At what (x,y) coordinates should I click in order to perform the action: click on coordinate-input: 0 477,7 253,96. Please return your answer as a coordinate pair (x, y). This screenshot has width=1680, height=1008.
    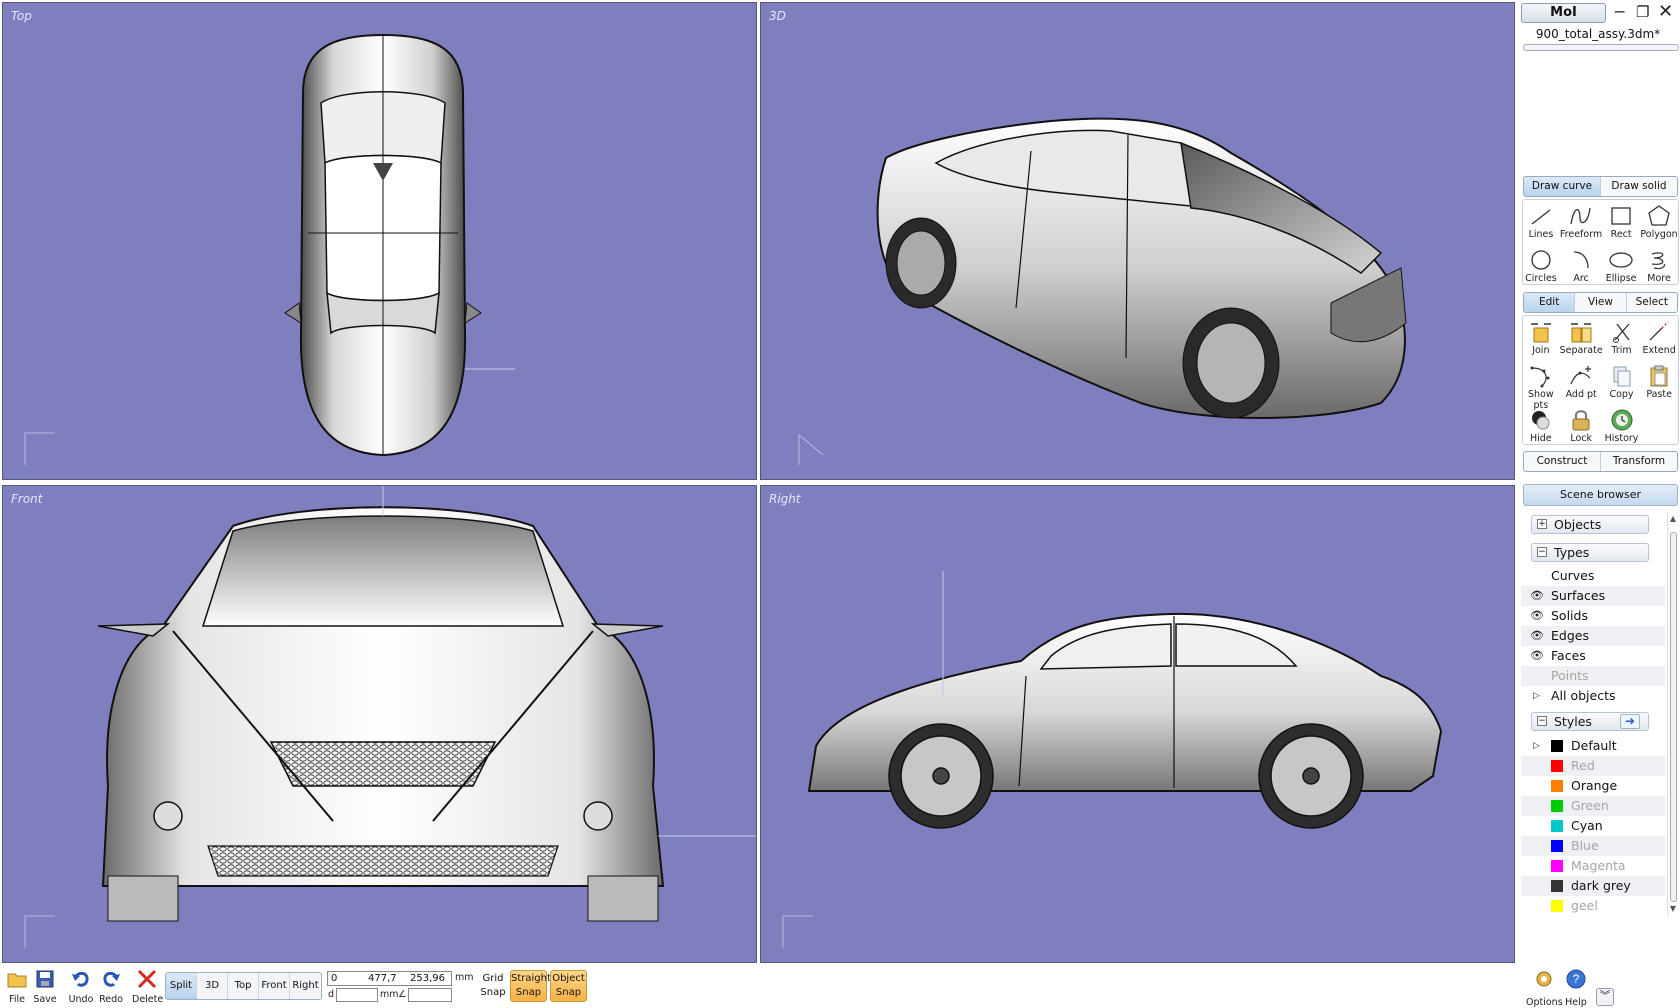
    Looking at the image, I should click on (389, 978).